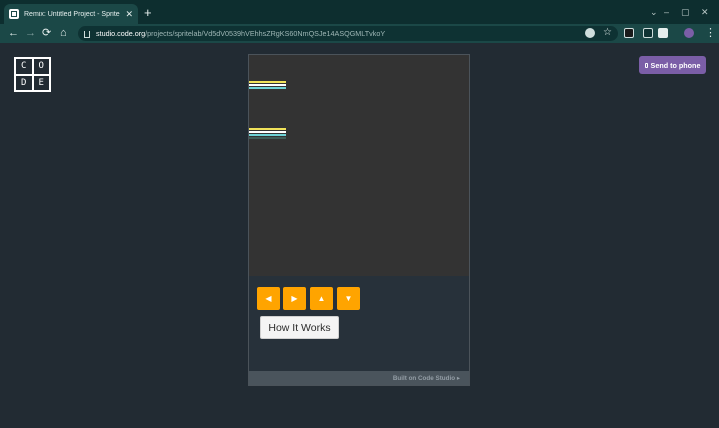 The image size is (719, 428). Describe the element at coordinates (268, 298) in the screenshot. I see `left-arrow-button: ◀` at that location.